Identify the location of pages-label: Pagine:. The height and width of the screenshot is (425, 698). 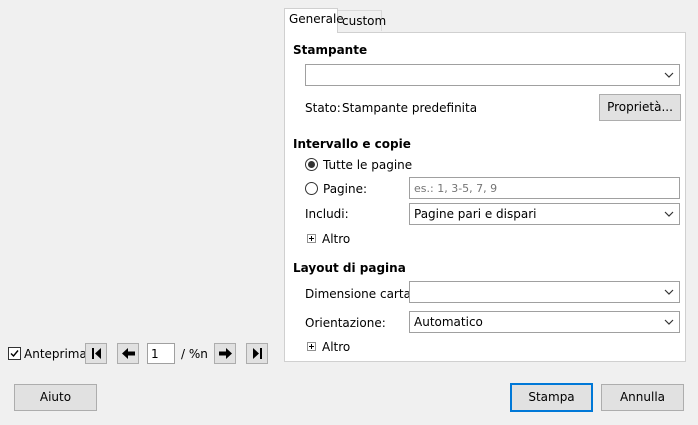
(345, 189).